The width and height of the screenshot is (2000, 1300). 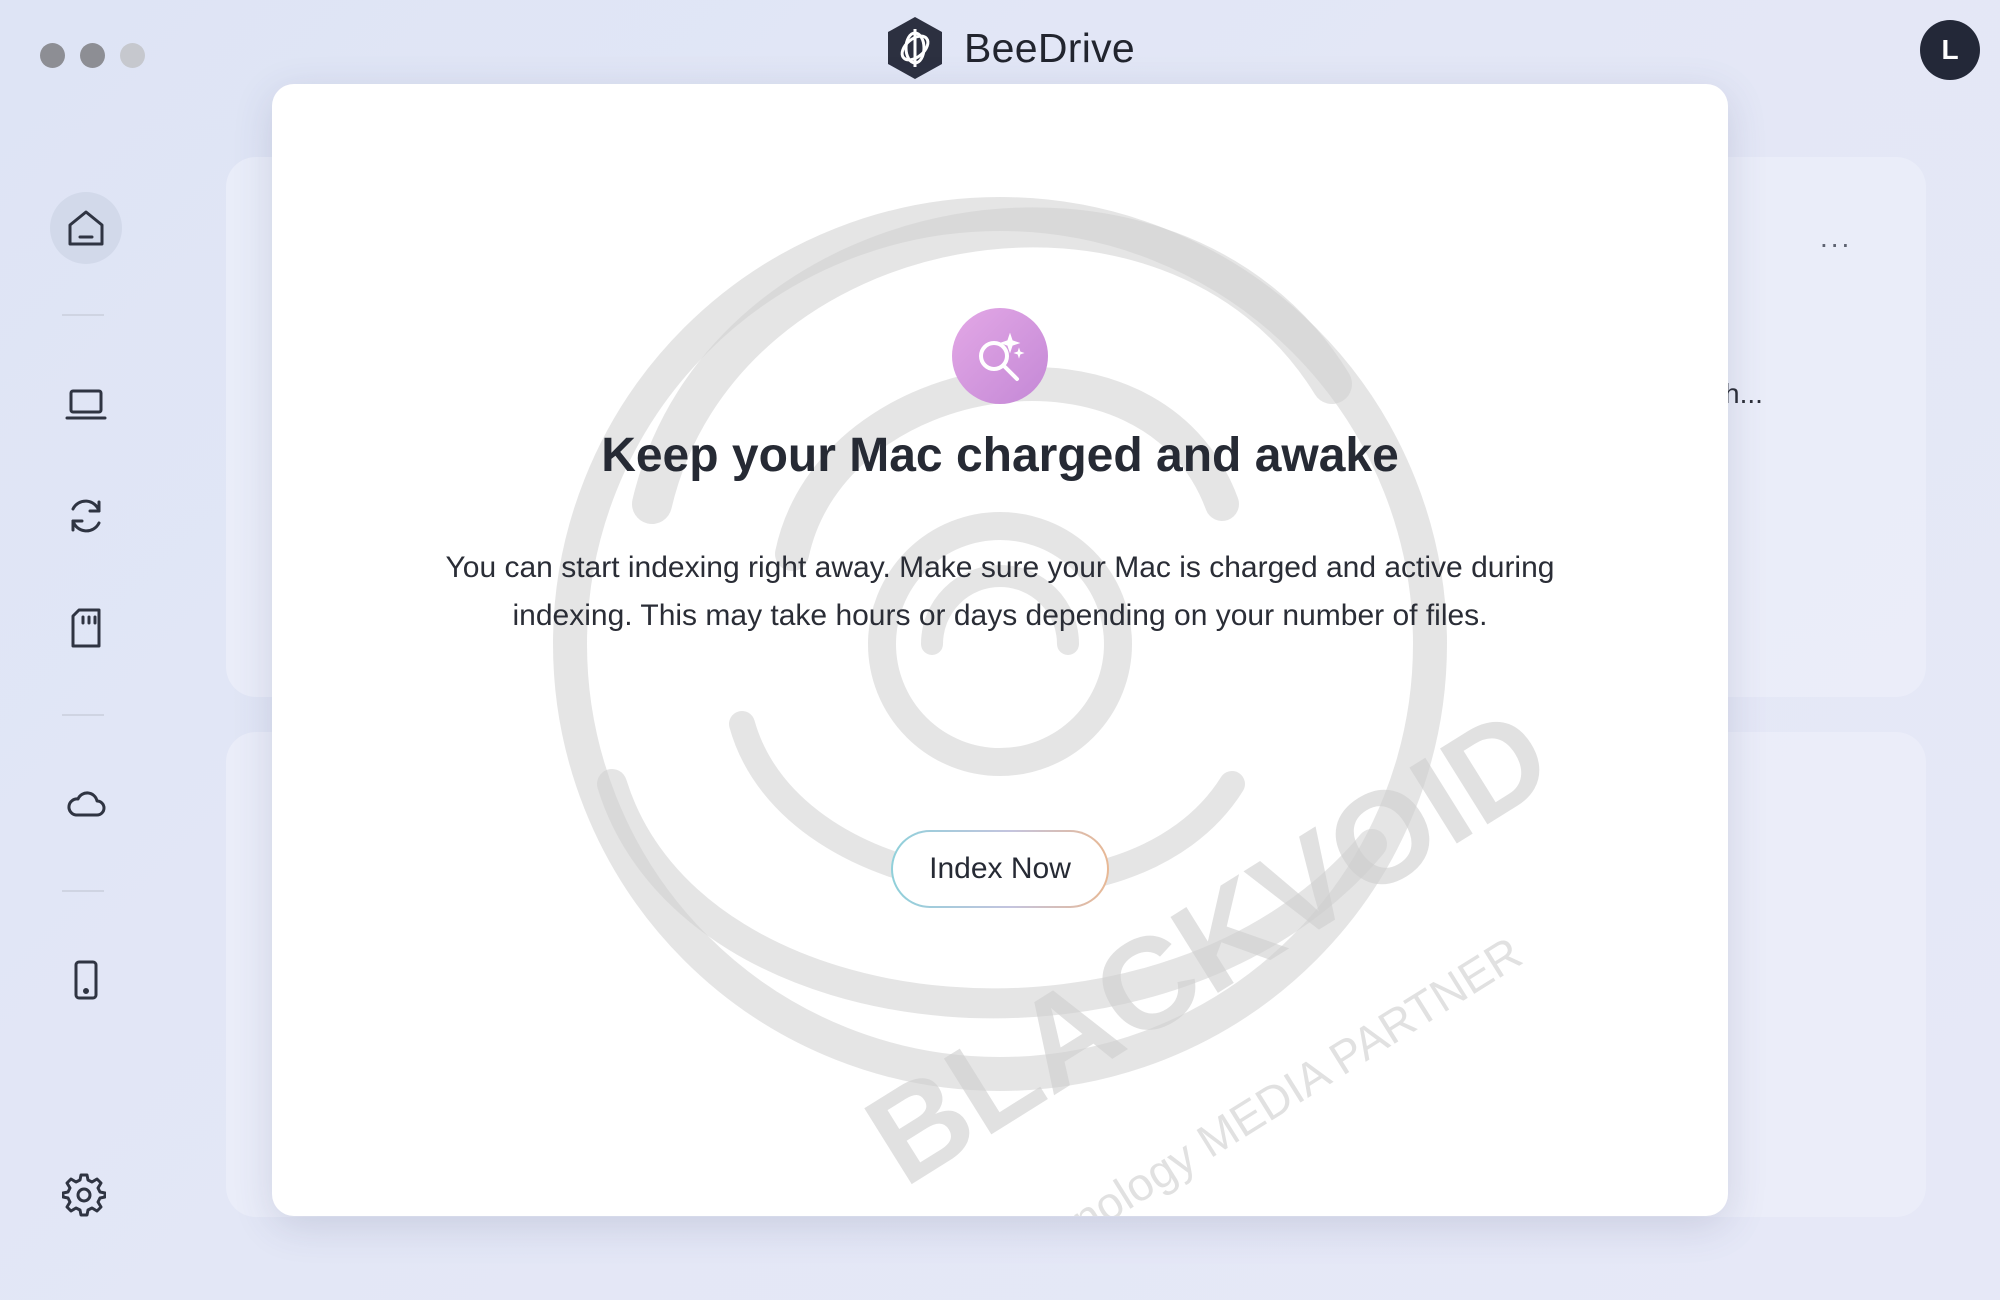 I want to click on app-brand: BeeDrive, so click(x=1009, y=48).